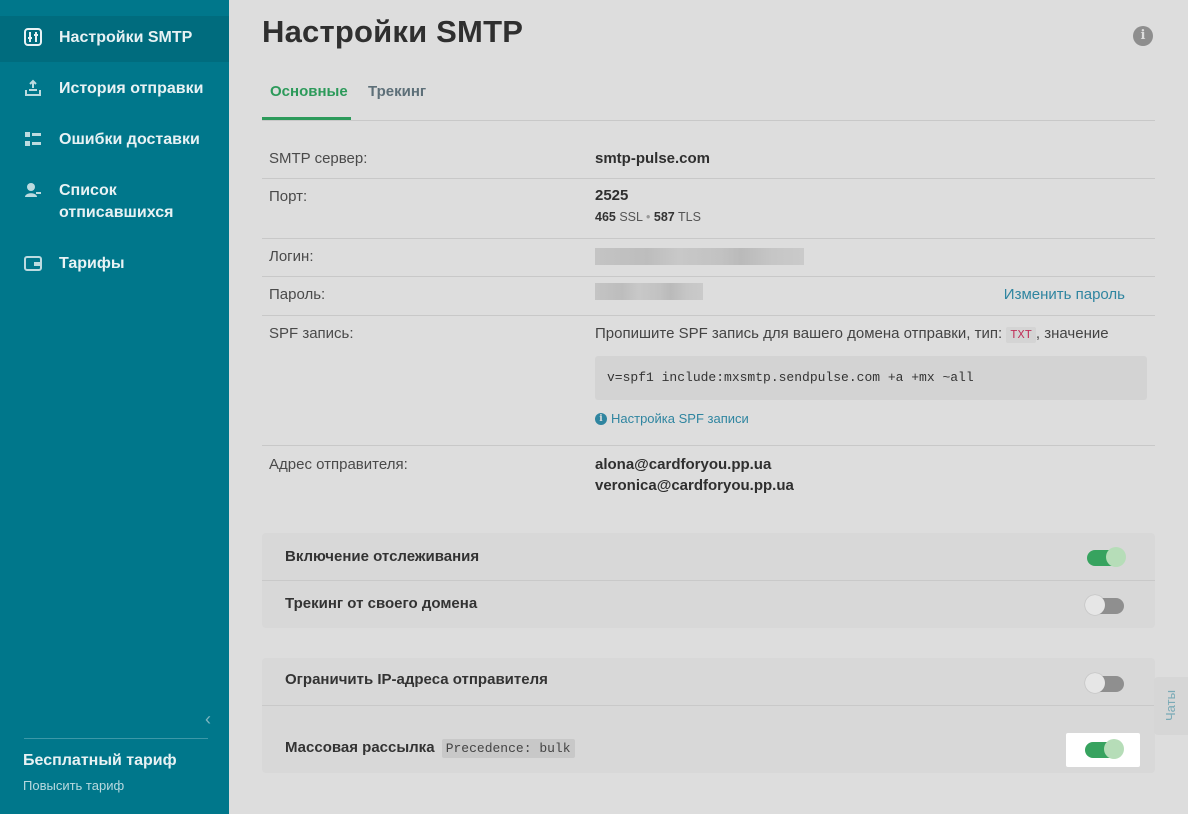 The width and height of the screenshot is (1188, 814). Describe the element at coordinates (382, 556) in the screenshot. I see `tracking-toggle-label: Включение отслеживания` at that location.